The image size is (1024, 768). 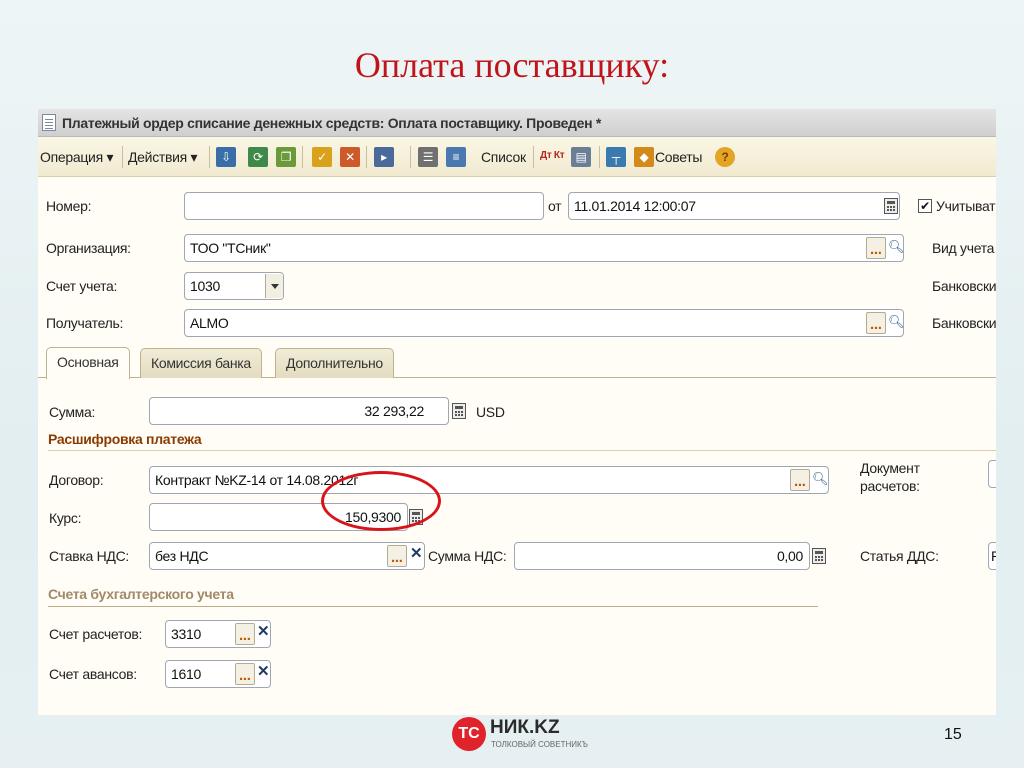 I want to click on consider-checkbox: ✔, so click(x=925, y=206).